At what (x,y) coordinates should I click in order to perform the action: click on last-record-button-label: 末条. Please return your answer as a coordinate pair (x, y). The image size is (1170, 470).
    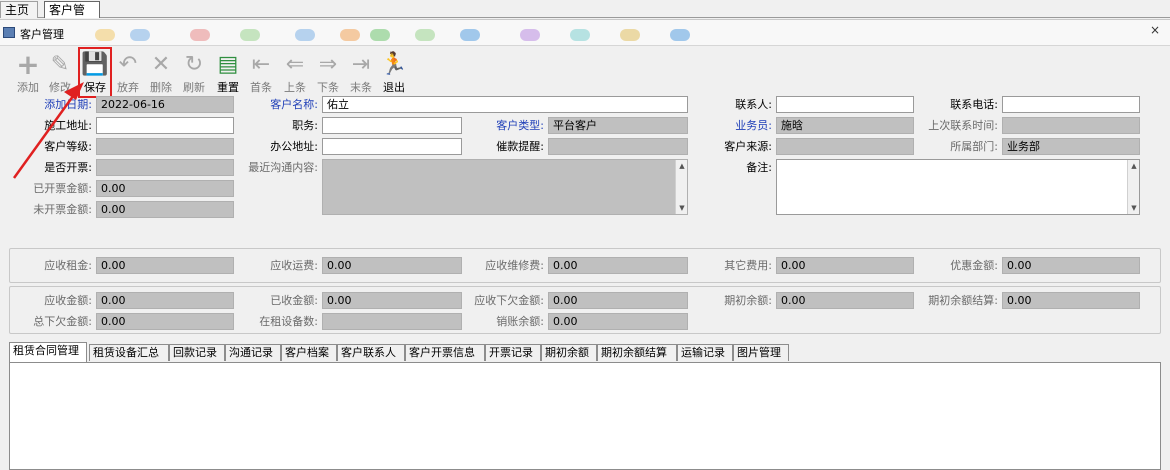
    Looking at the image, I should click on (361, 87).